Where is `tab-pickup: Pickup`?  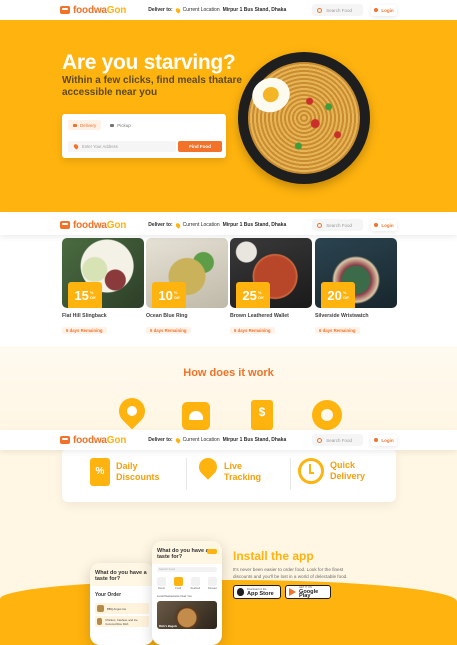
tab-pickup: Pickup is located at coordinates (120, 125).